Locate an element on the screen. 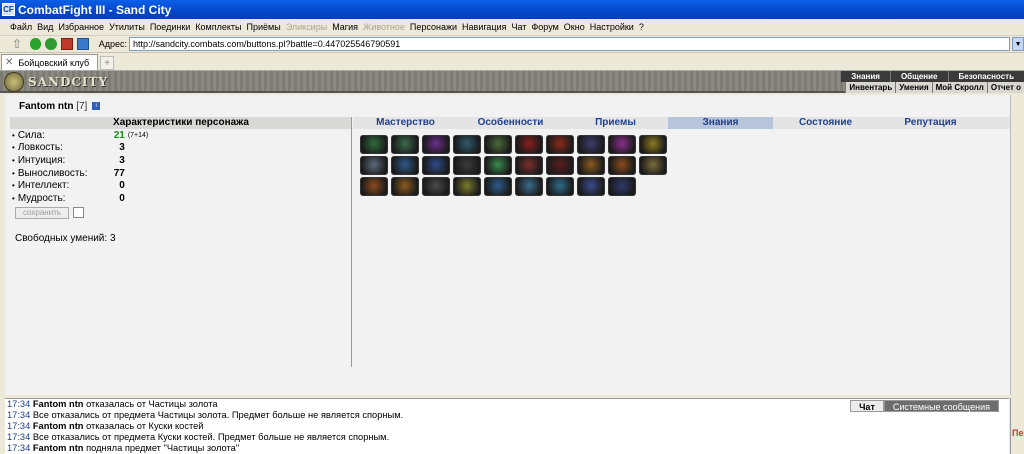  menu-item: Форум is located at coordinates (544, 27).